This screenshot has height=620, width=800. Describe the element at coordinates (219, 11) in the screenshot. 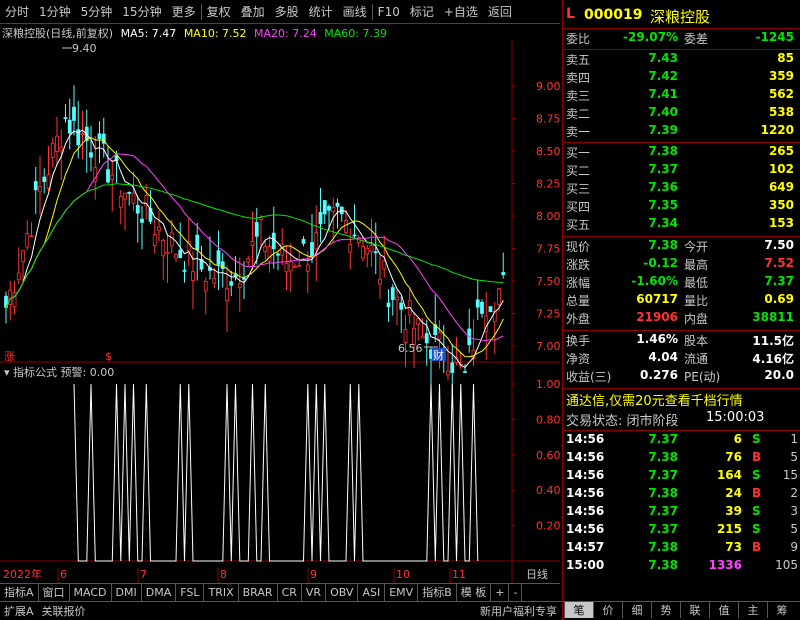

I see `toolbar-item-5: 复权` at that location.